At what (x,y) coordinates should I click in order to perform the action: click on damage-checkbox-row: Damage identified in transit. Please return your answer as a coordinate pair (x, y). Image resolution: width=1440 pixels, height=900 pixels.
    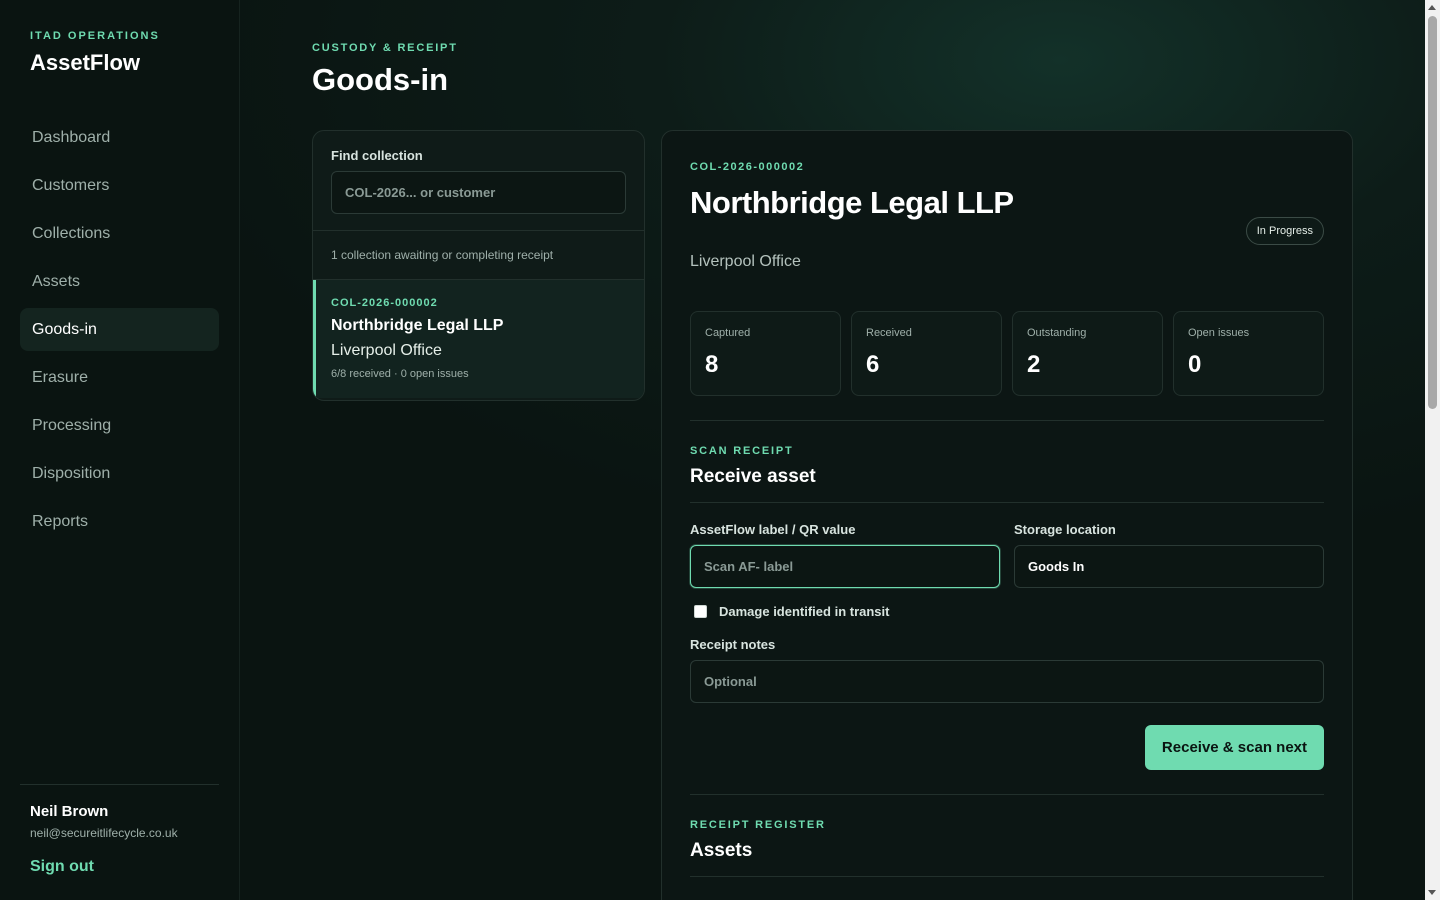
    Looking at the image, I should click on (1009, 611).